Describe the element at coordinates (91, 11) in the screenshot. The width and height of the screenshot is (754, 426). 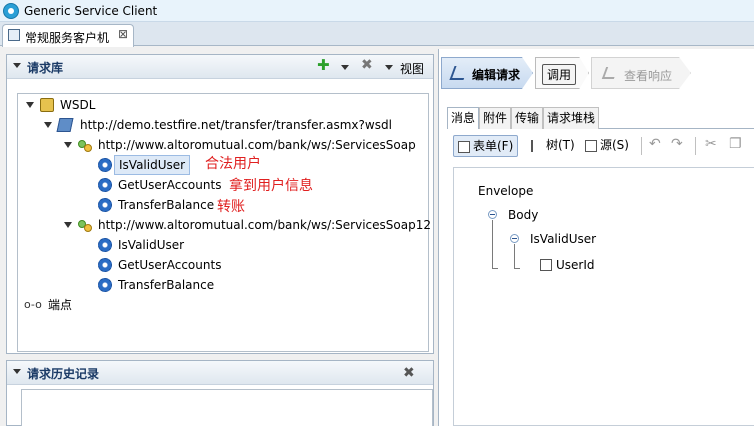
I see `window-title: Generic Service Client` at that location.